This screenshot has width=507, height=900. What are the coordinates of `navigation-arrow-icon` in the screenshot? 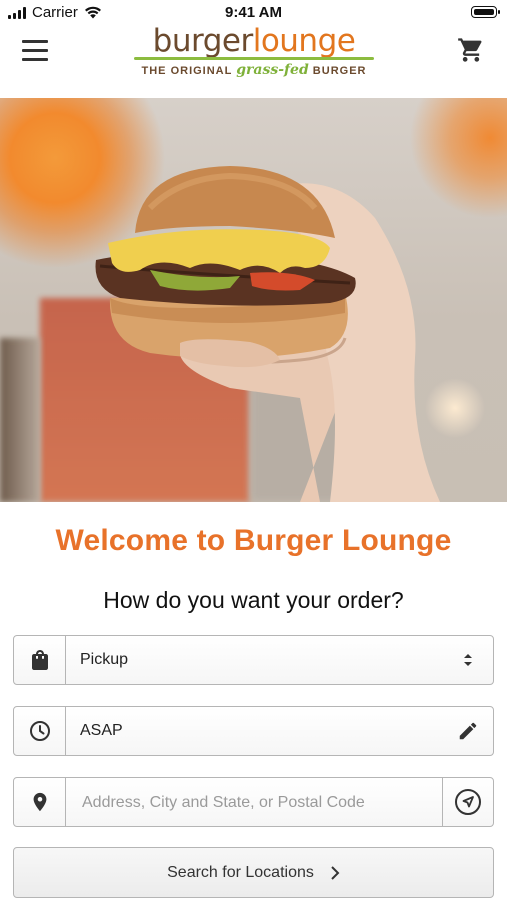 It's located at (467, 802).